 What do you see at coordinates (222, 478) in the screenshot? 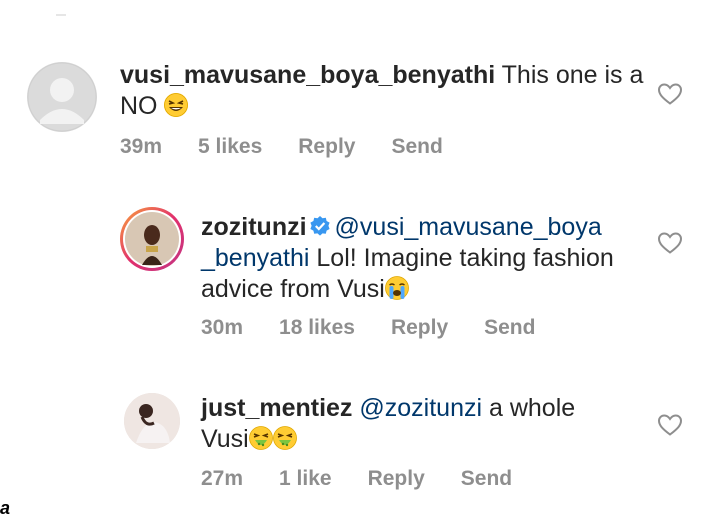
I see `comment-timestamp: 27m` at bounding box center [222, 478].